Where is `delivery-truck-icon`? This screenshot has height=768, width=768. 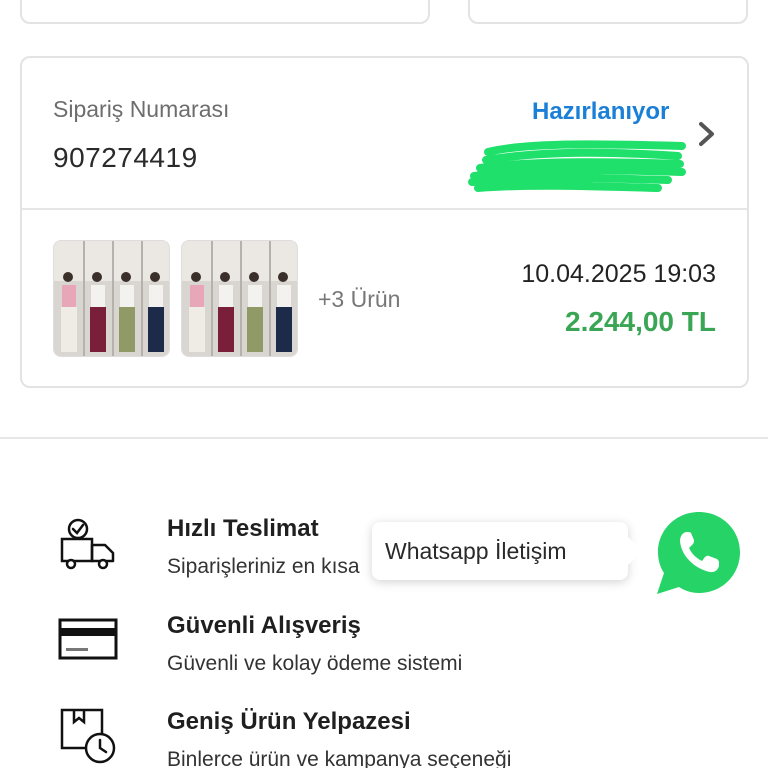 delivery-truck-icon is located at coordinates (87, 544).